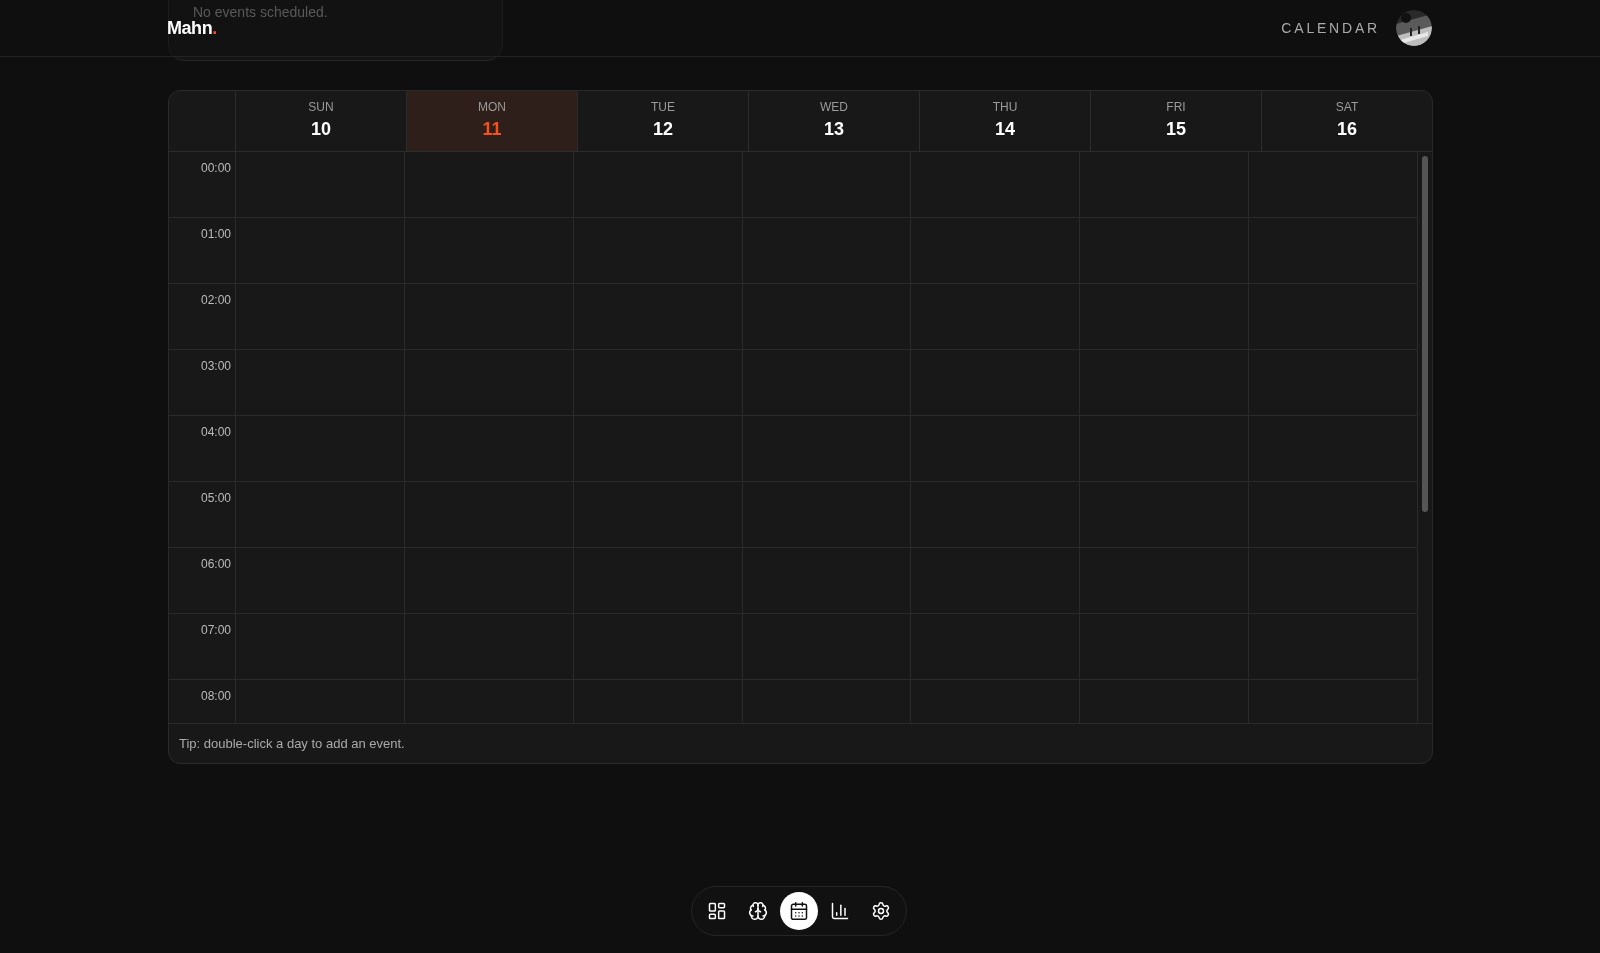 This screenshot has height=953, width=1600. Describe the element at coordinates (215, 234) in the screenshot. I see `hour-label: 01:00` at that location.